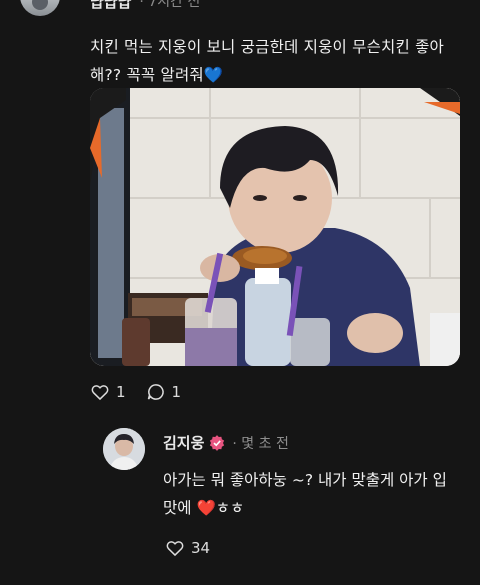  I want to click on post-actions: 1 1, so click(145, 392).